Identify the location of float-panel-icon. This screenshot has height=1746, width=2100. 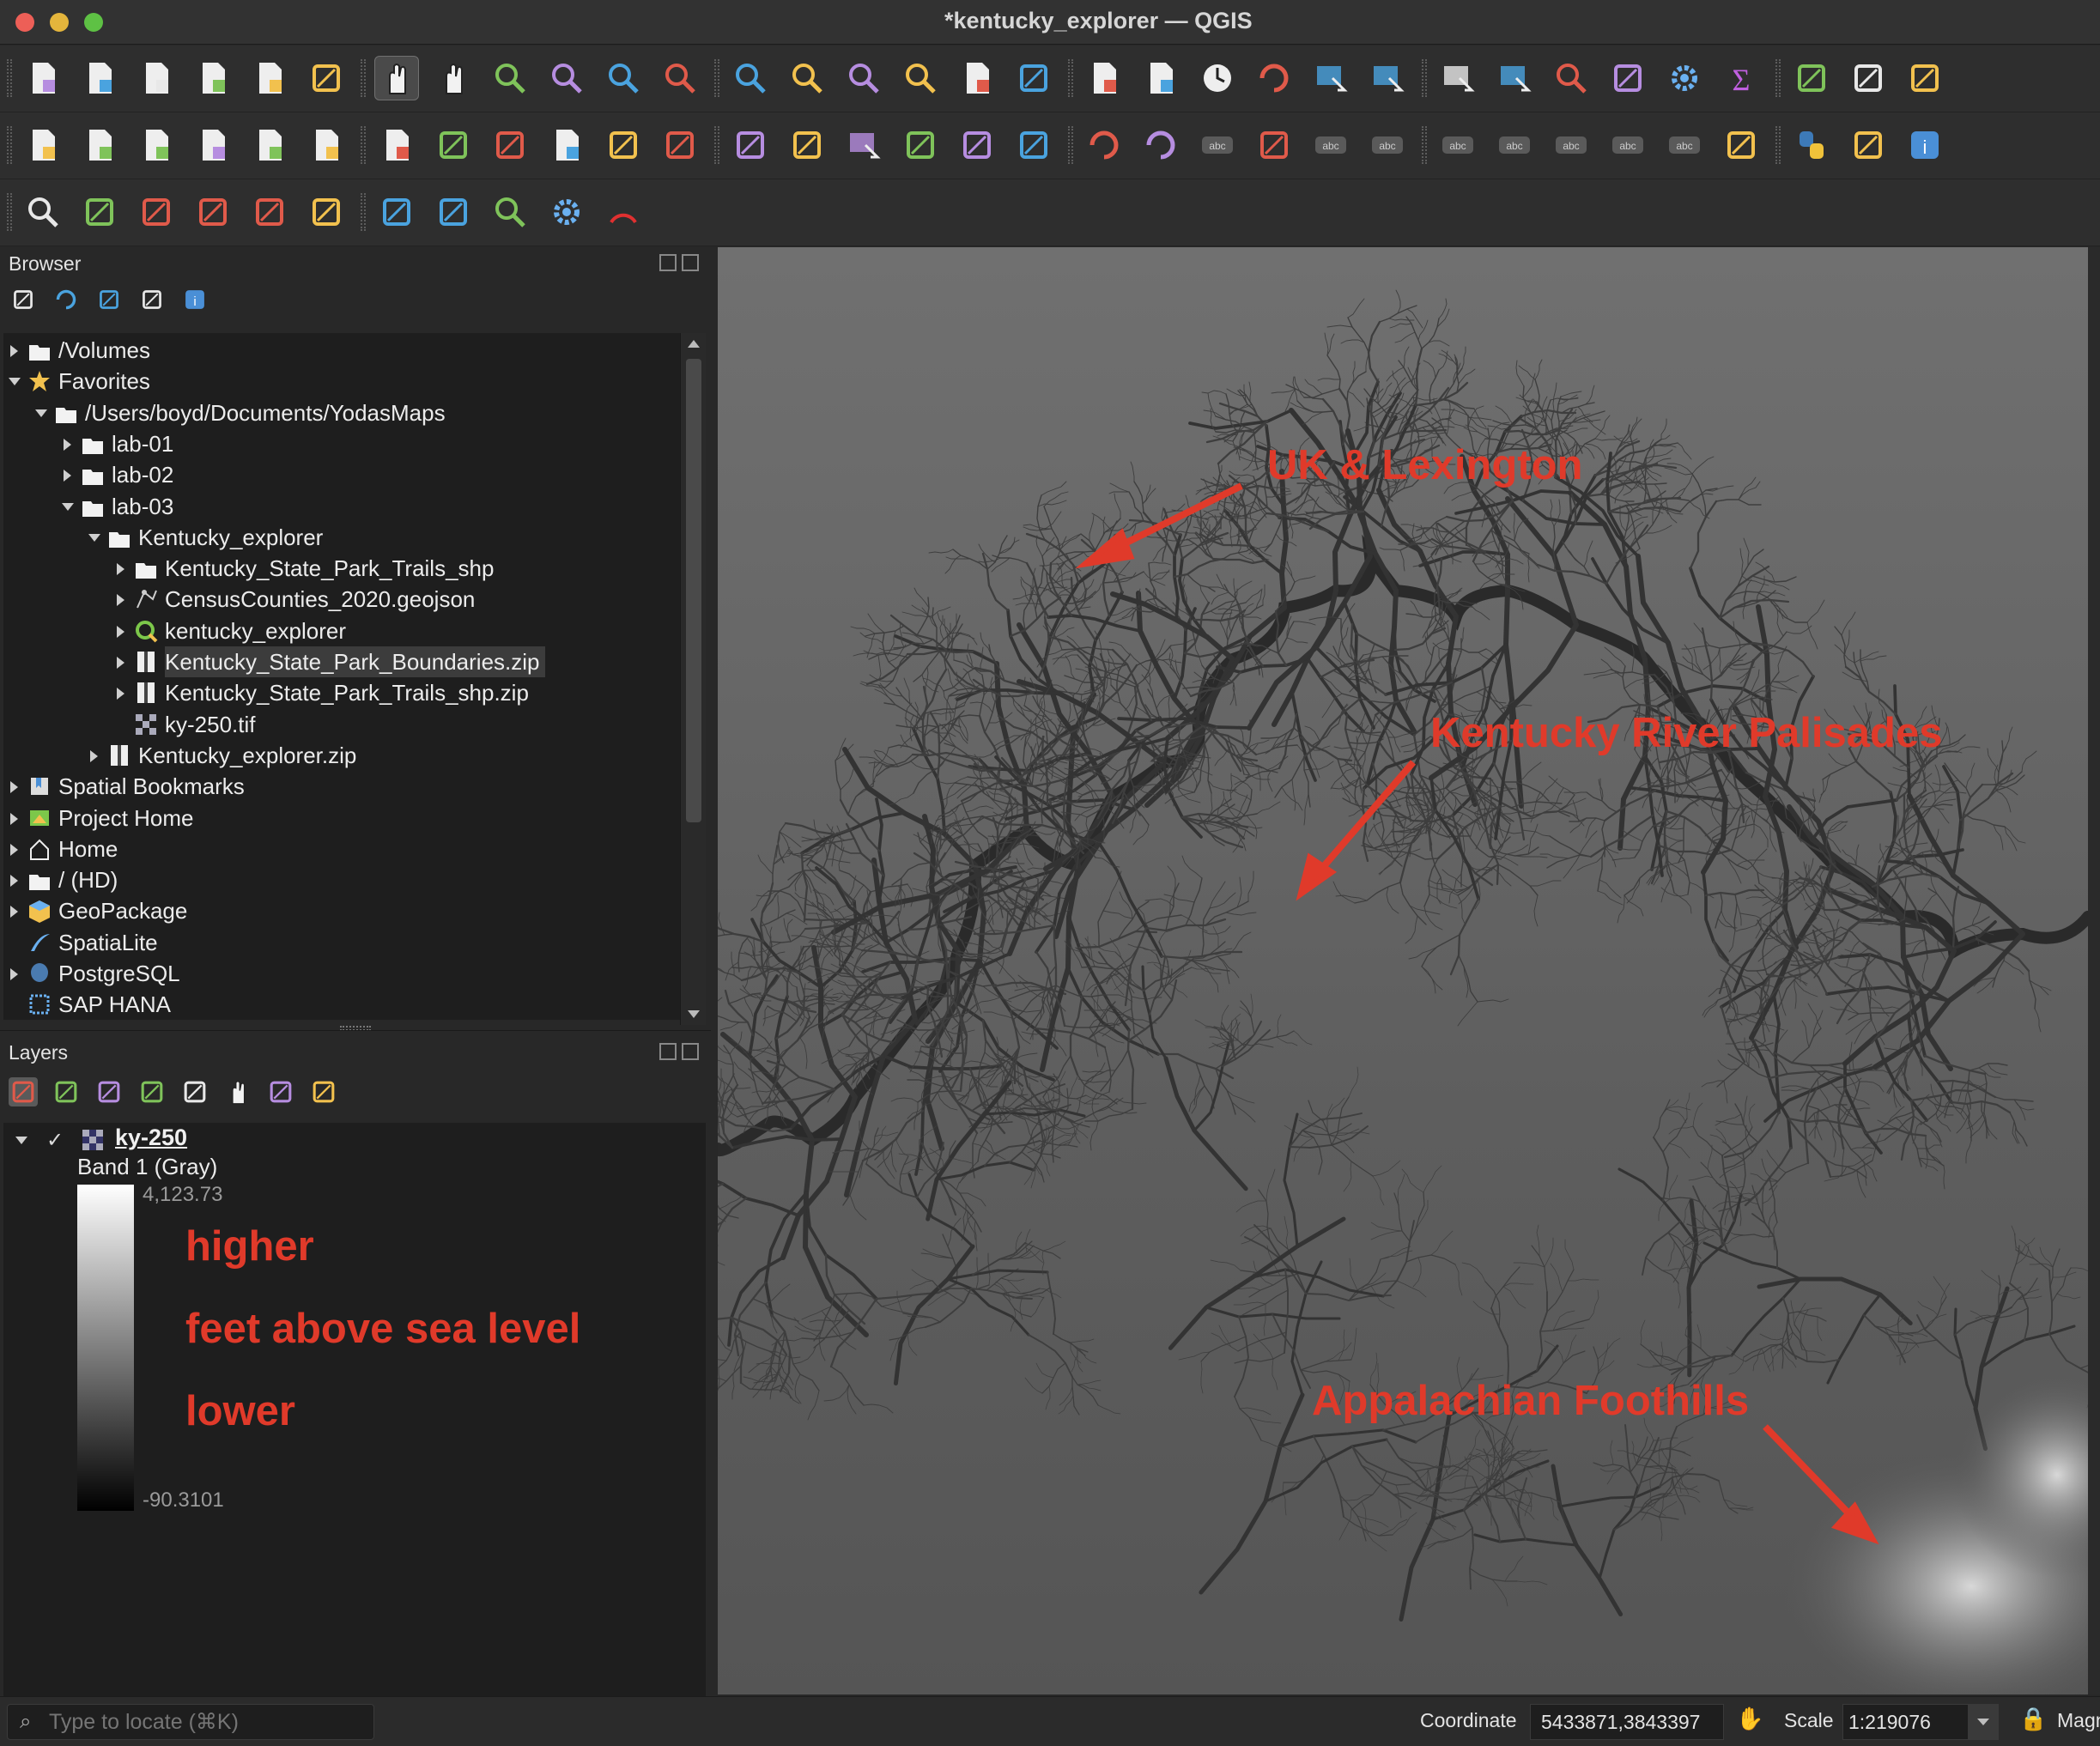
(668, 1051).